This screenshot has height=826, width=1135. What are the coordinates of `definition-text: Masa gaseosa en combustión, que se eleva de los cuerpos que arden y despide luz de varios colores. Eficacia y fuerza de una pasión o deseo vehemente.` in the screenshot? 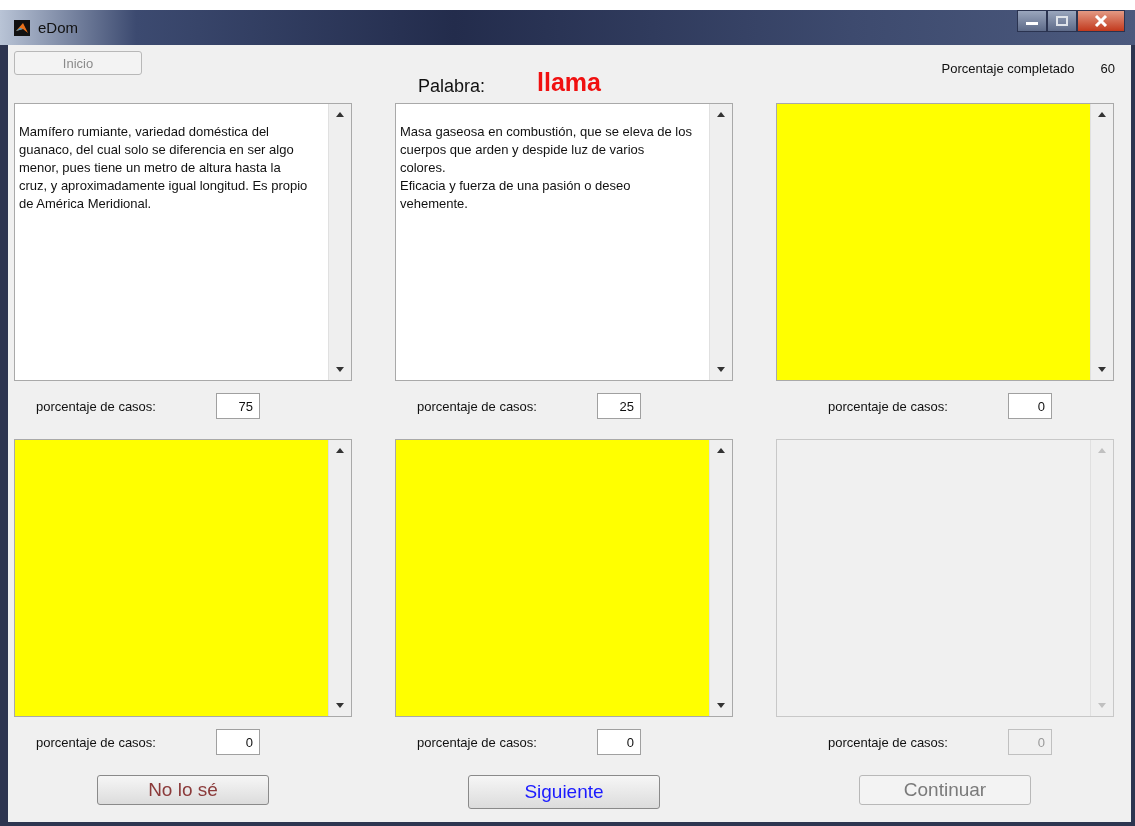 It's located at (546, 168).